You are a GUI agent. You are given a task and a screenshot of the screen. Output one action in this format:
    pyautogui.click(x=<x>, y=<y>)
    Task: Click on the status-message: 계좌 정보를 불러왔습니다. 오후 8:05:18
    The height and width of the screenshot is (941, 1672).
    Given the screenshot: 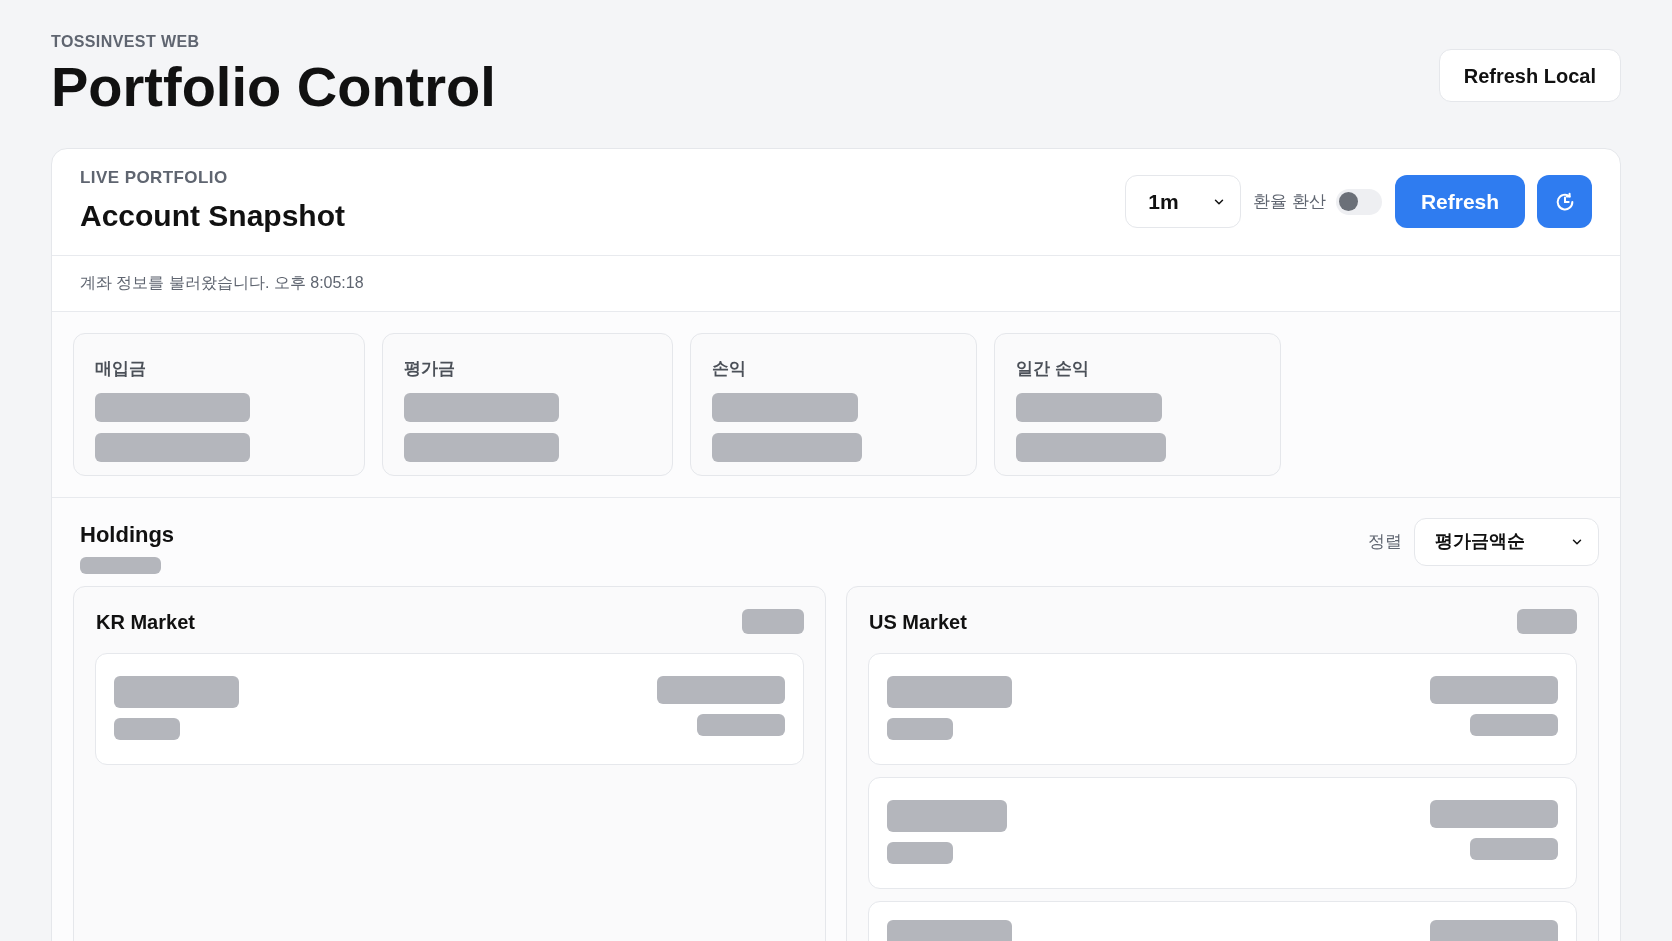 What is the action you would take?
    pyautogui.click(x=222, y=283)
    